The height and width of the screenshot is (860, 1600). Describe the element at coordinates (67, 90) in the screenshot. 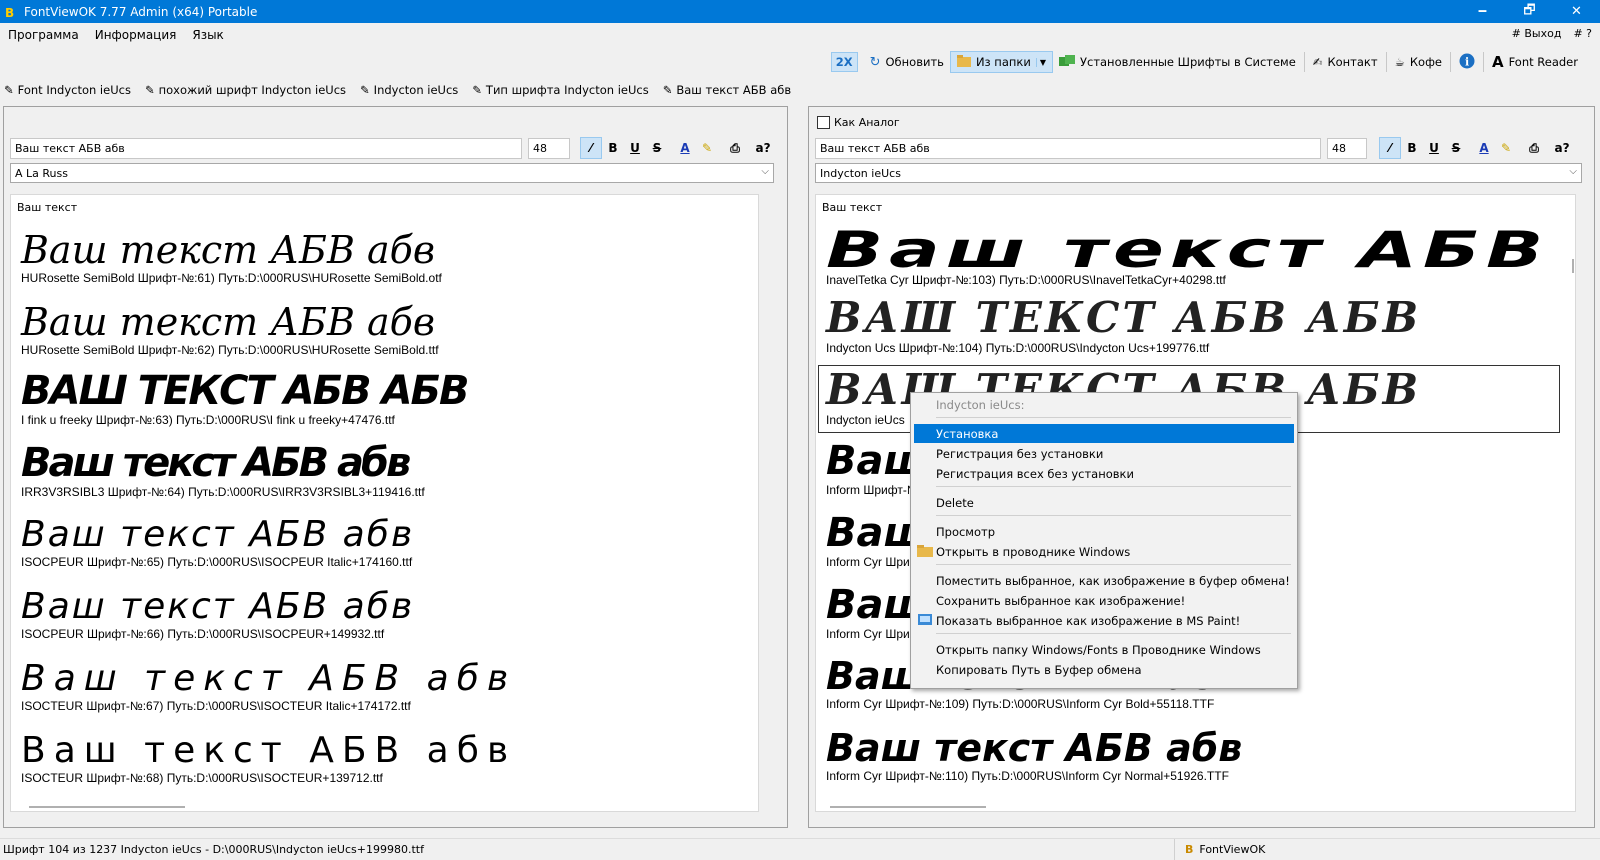

I see `tab-font: ✎ Font Indycton ieUcs` at that location.